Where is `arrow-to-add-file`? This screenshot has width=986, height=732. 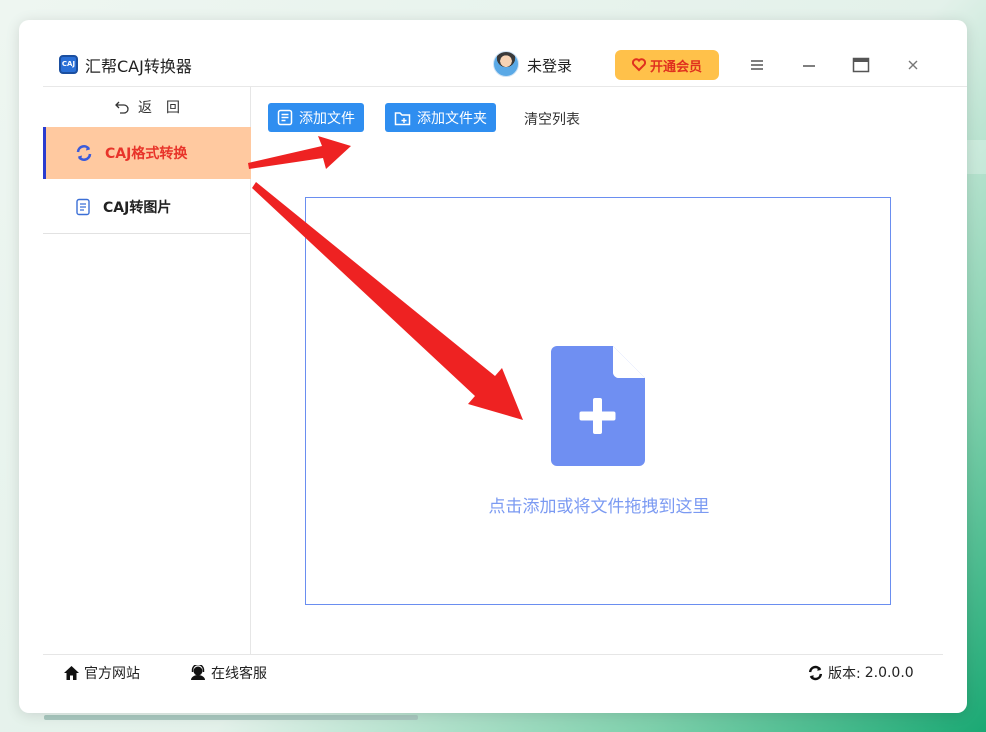
arrow-to-add-file is located at coordinates (299, 152).